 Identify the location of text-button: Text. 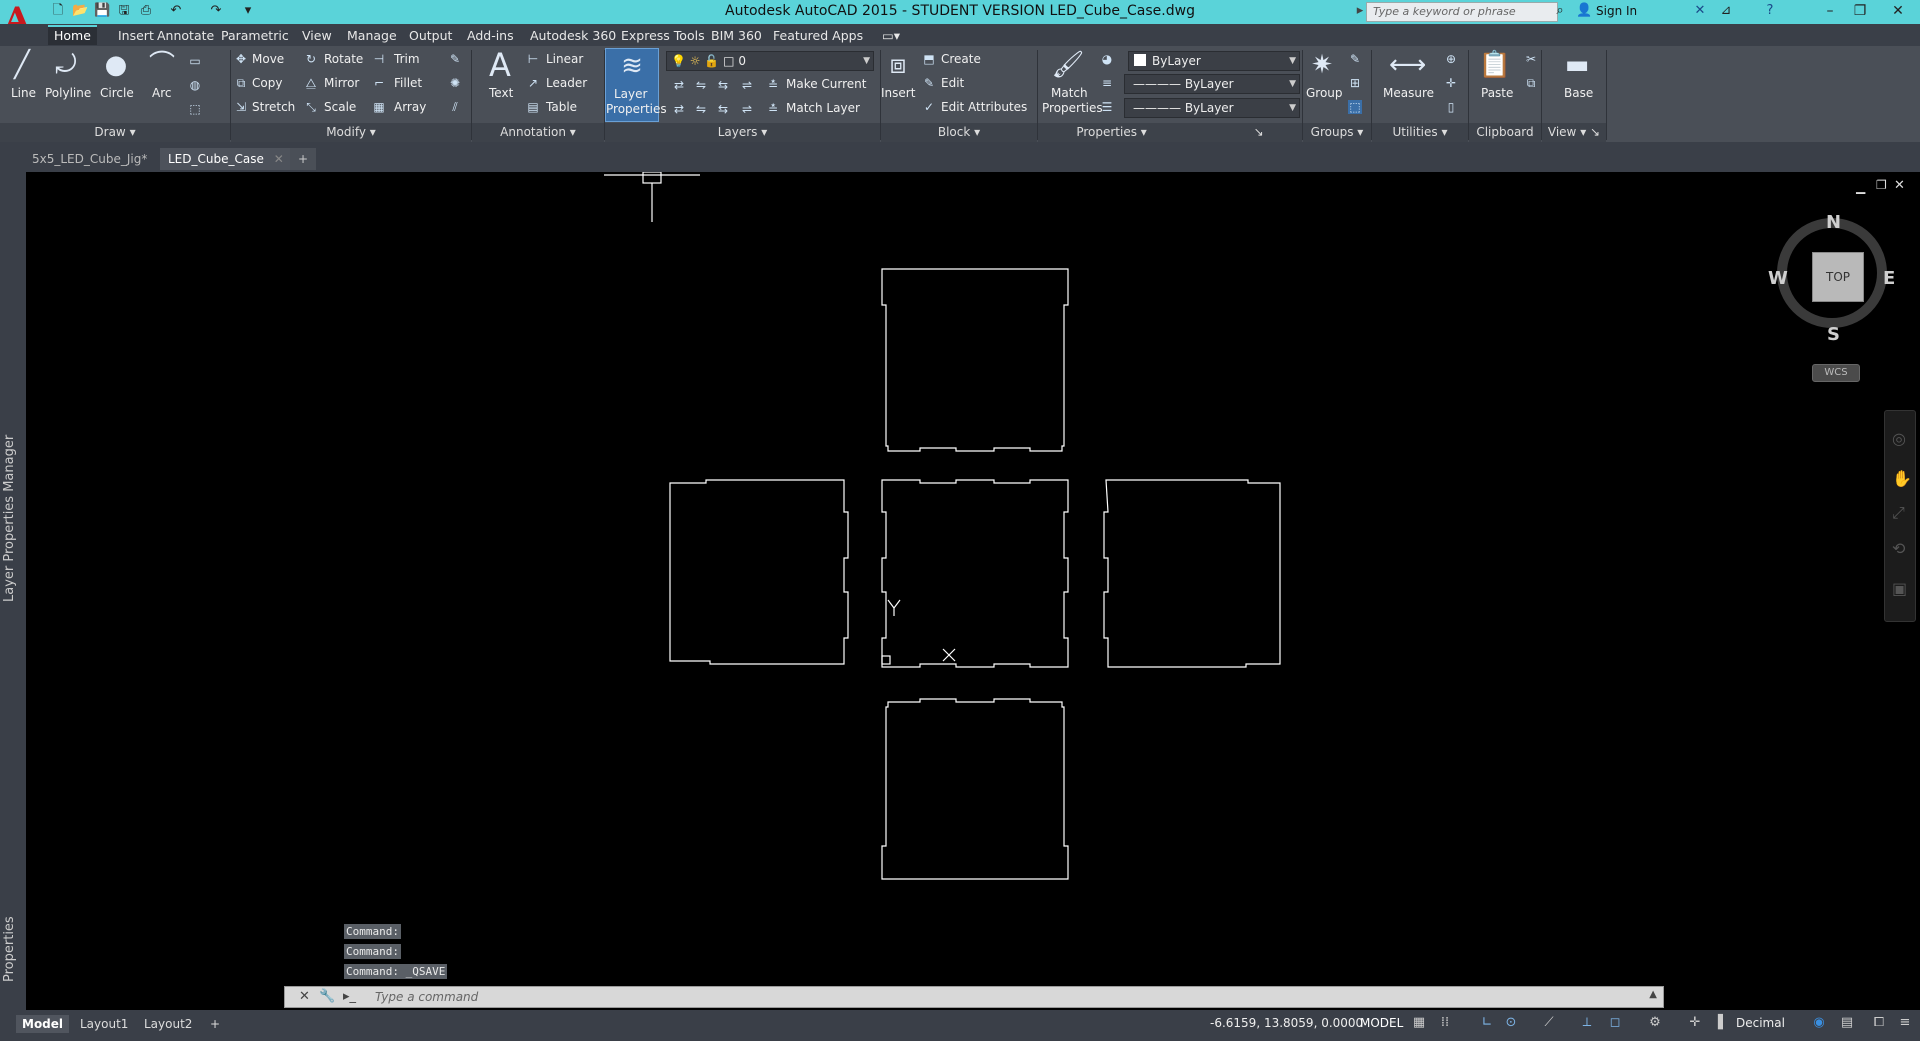
(501, 93).